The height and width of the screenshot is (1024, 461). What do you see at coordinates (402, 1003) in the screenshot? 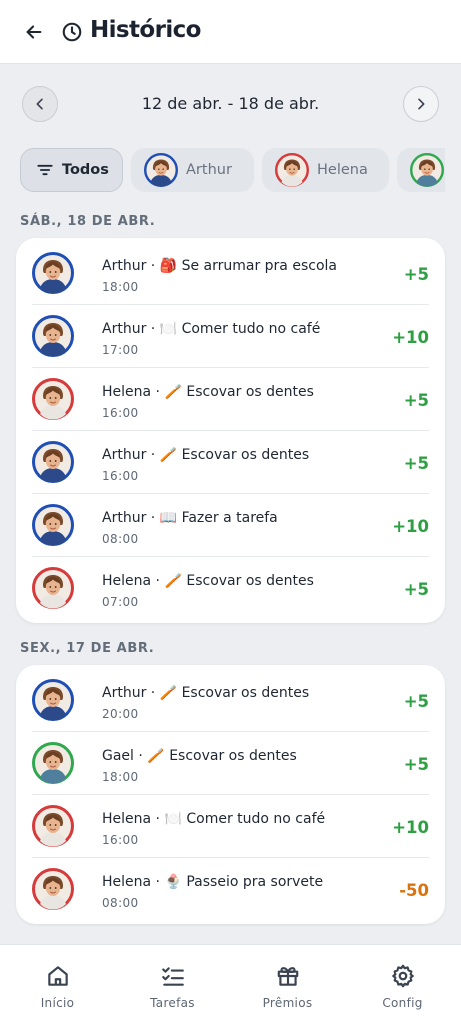
I see `tab-label: Config` at bounding box center [402, 1003].